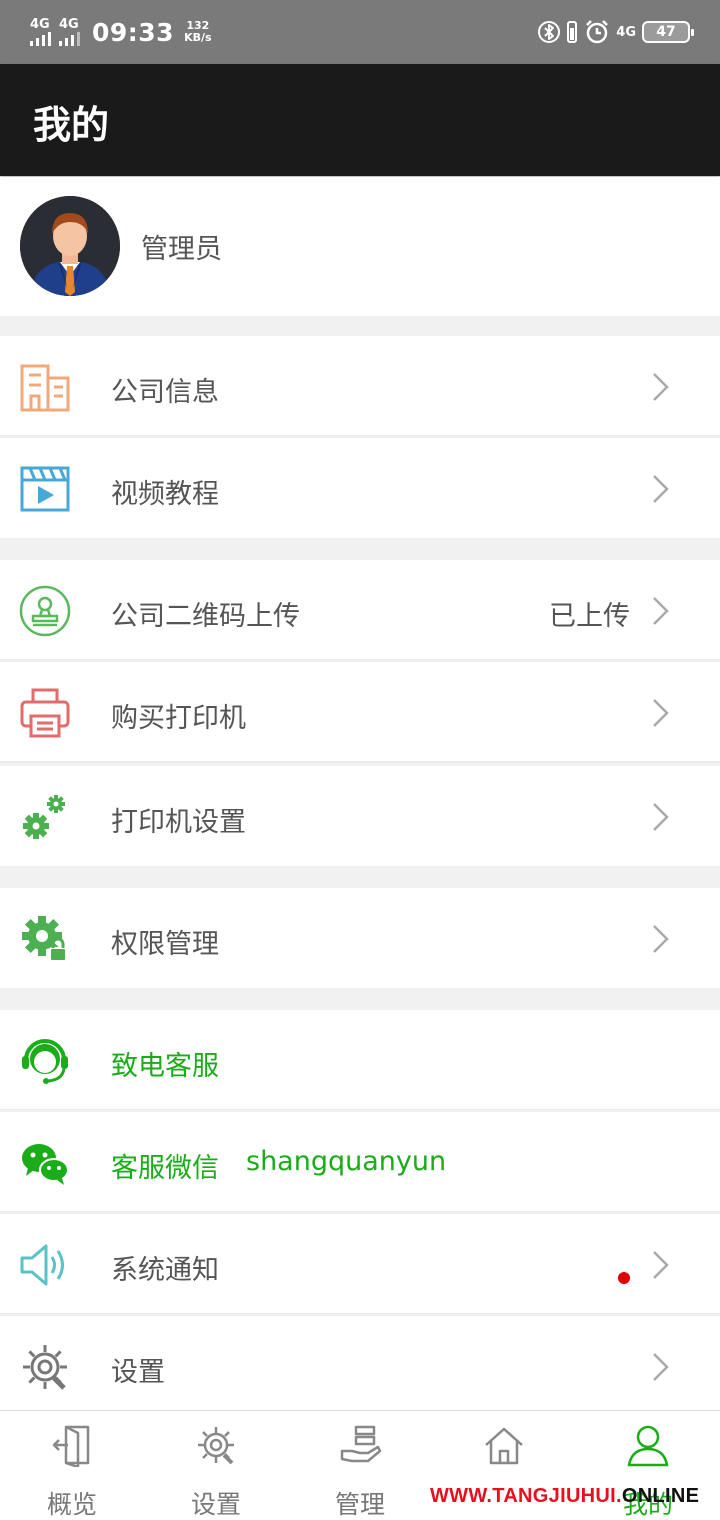 The image size is (720, 1520). I want to click on video-icon, so click(45, 489).